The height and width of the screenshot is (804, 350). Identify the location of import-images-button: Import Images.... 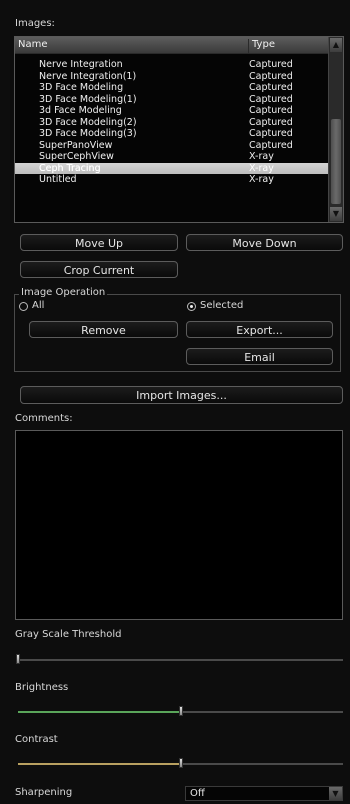
(181, 395).